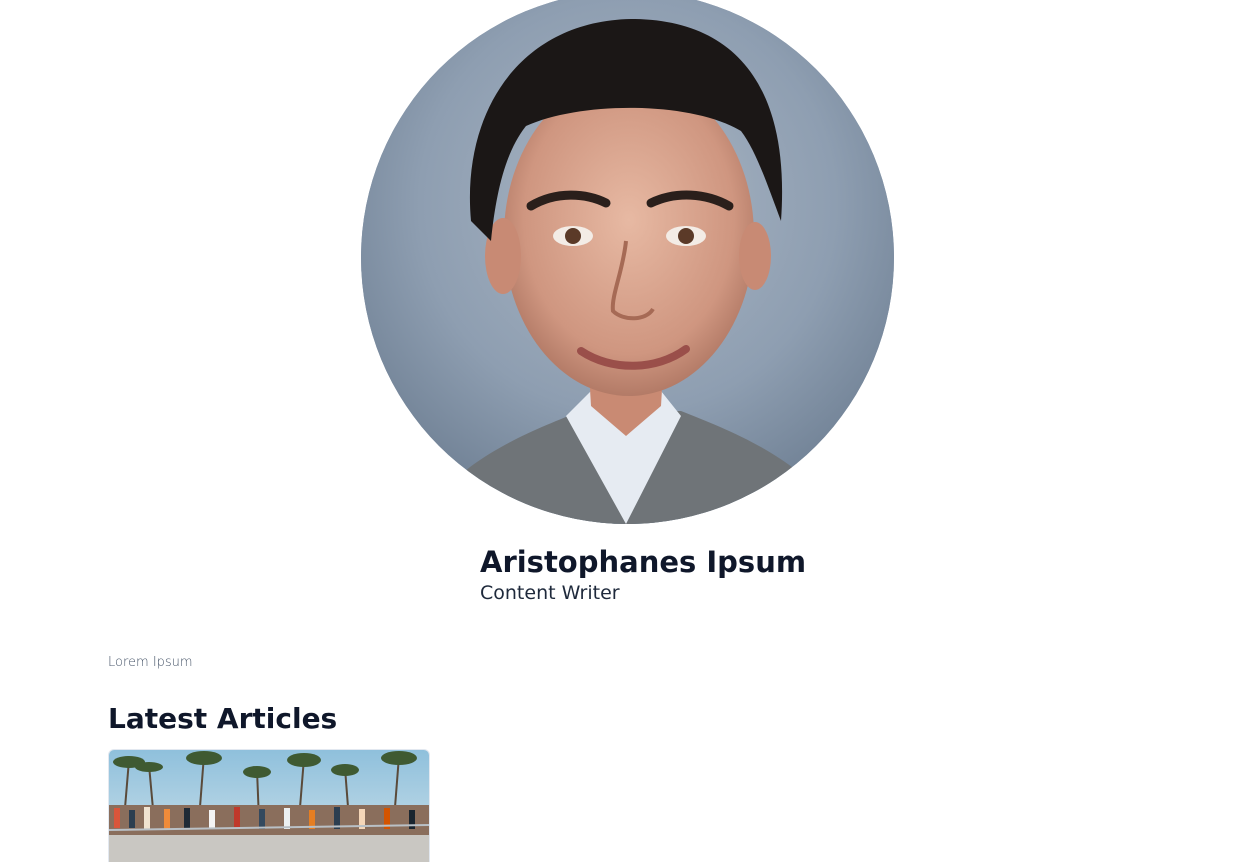 This screenshot has height=862, width=1260. I want to click on article-card, so click(269, 805).